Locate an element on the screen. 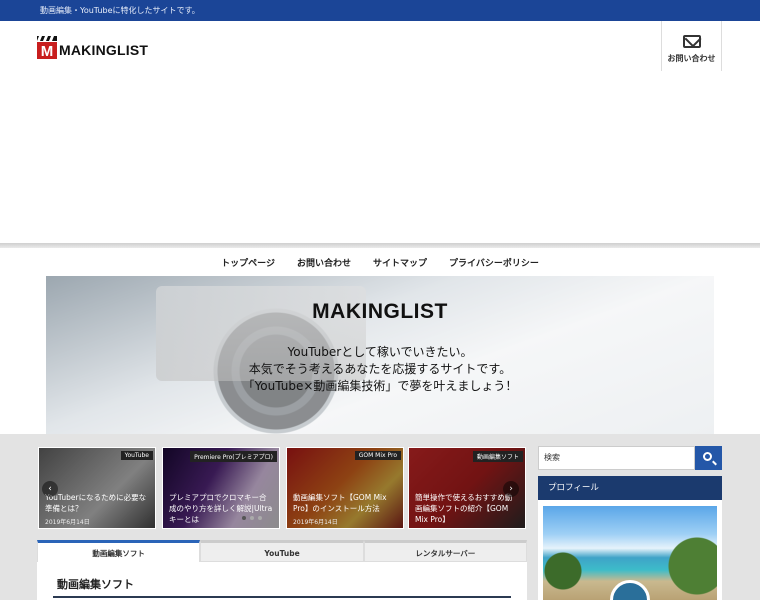  card-title: YouTuberになるために必要な準備とは？ is located at coordinates (96, 503).